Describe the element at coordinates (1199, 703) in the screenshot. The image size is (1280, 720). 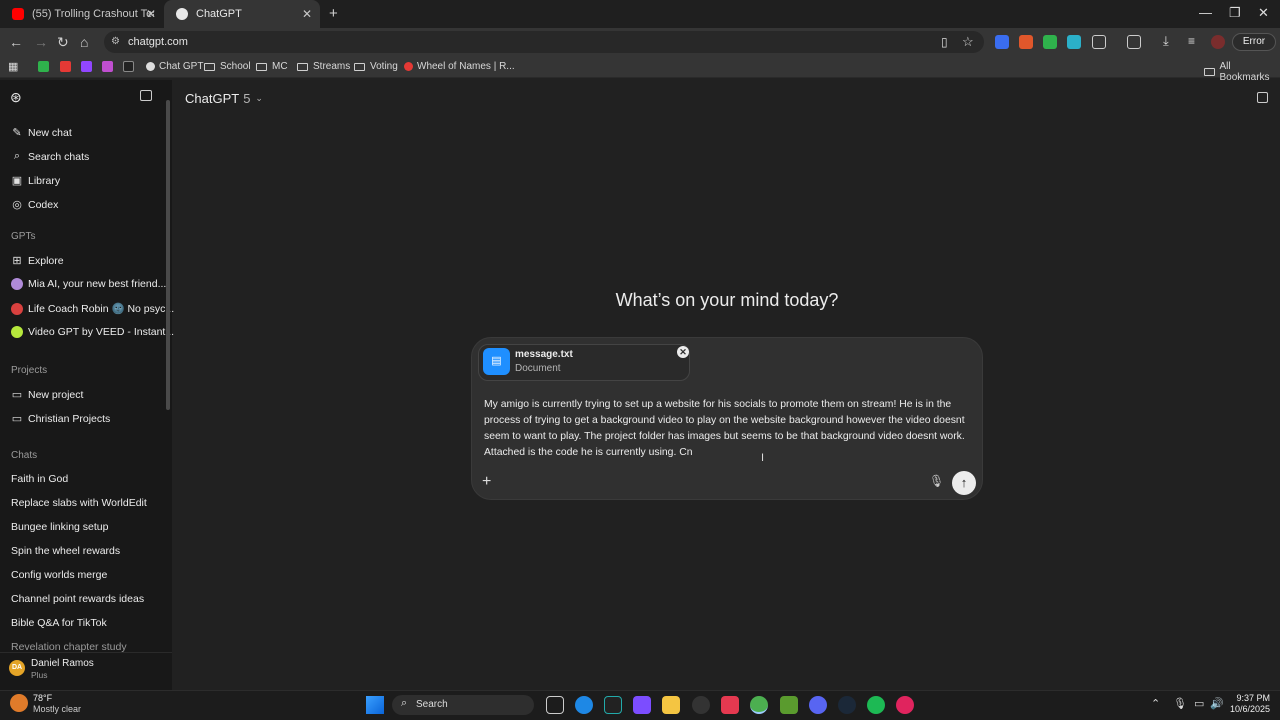
I see `display-icon: ▭` at that location.